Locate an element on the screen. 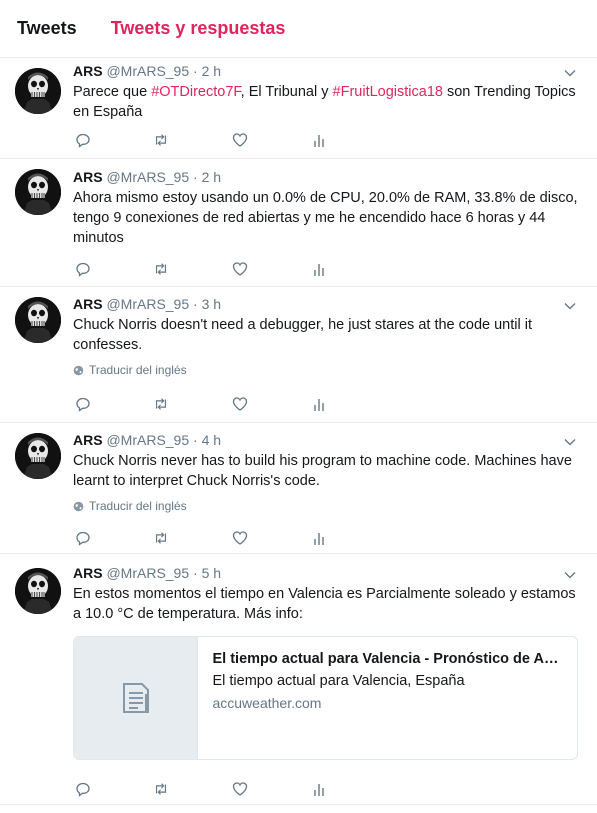  hashtag-link: #FruitLogistica18 is located at coordinates (388, 92).